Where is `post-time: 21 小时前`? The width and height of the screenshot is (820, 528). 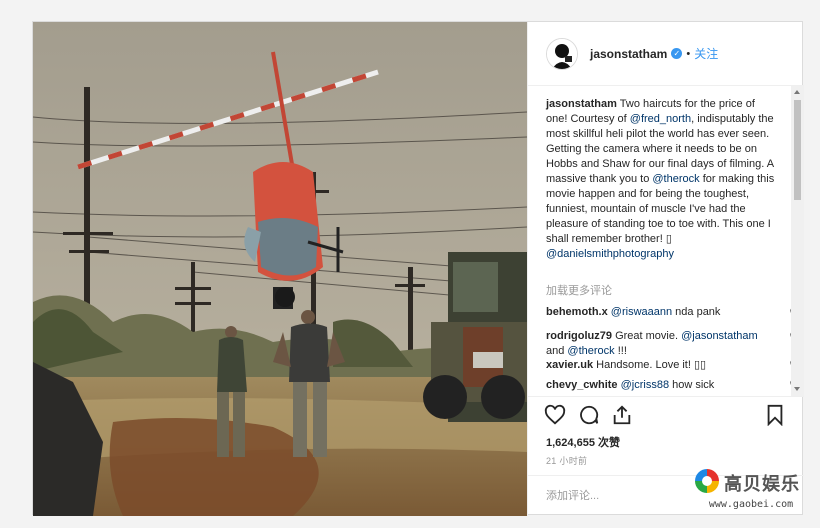 post-time: 21 小时前 is located at coordinates (567, 461).